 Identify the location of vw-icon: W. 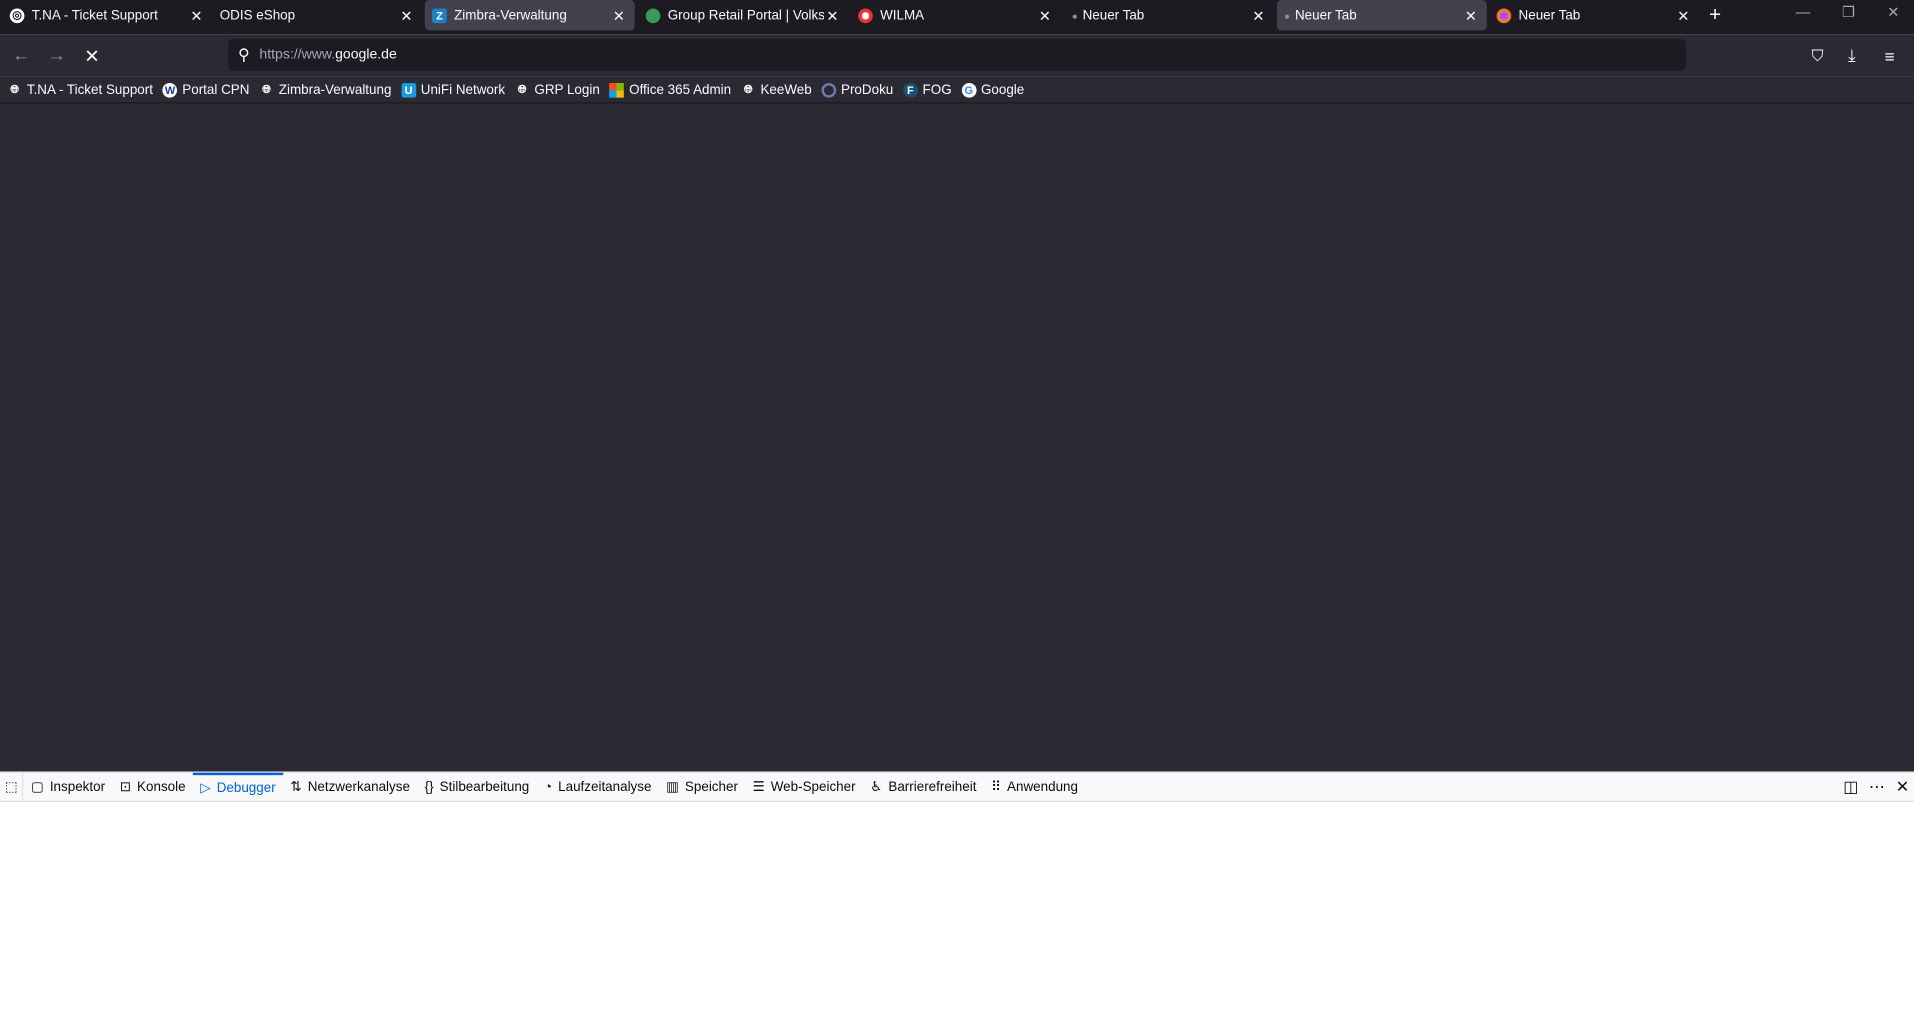
(170, 90).